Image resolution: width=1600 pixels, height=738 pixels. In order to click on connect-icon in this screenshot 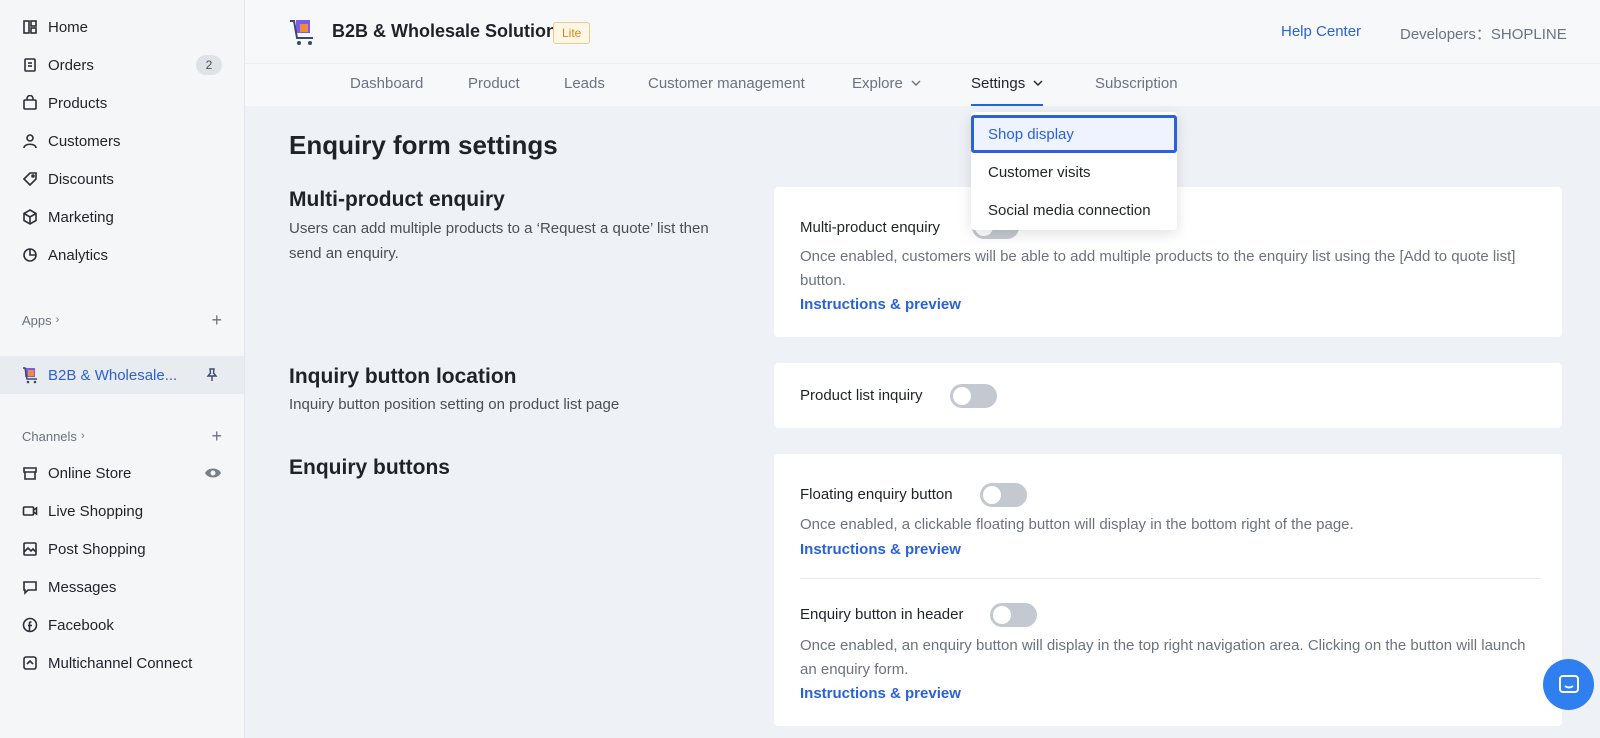, I will do `click(30, 663)`.